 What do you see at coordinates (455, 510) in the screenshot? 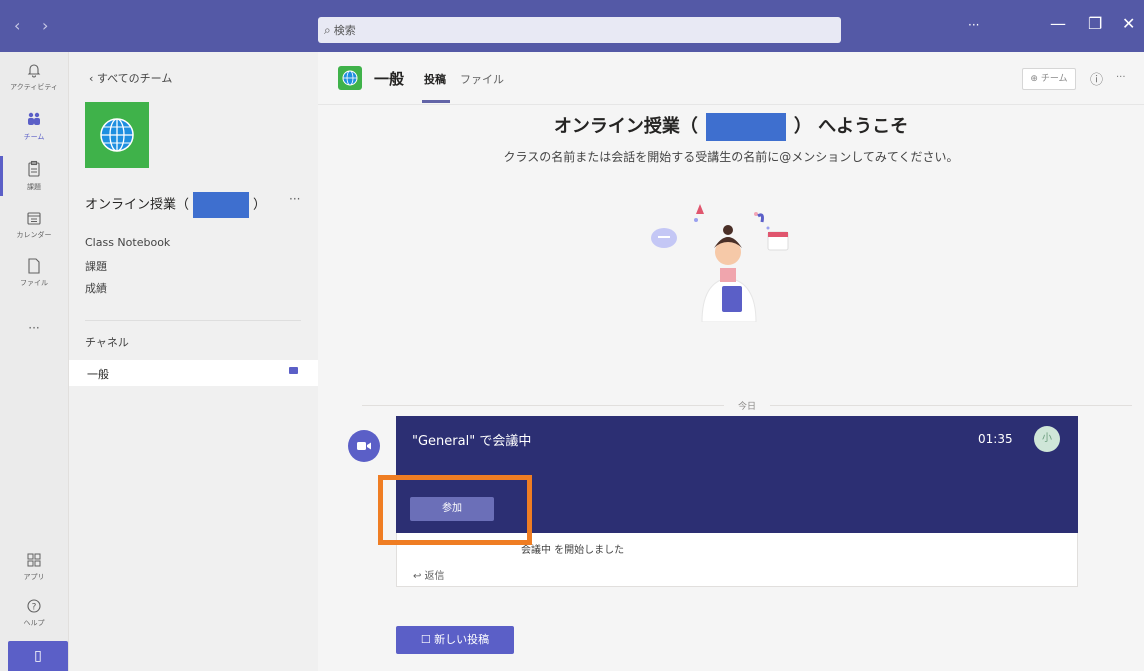
I see `highlight-box` at bounding box center [455, 510].